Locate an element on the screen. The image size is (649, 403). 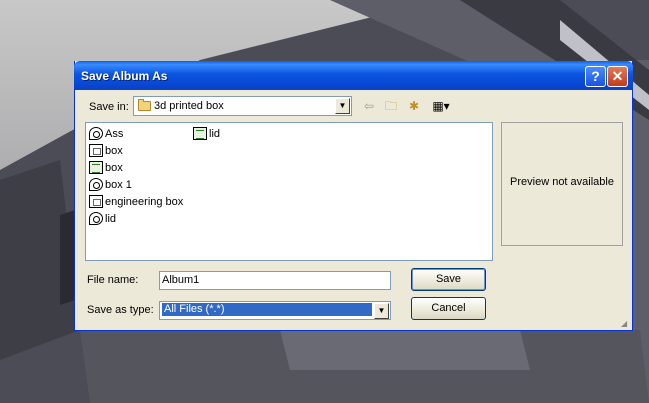
save-as-type-value: All Files (*.*) is located at coordinates (267, 309).